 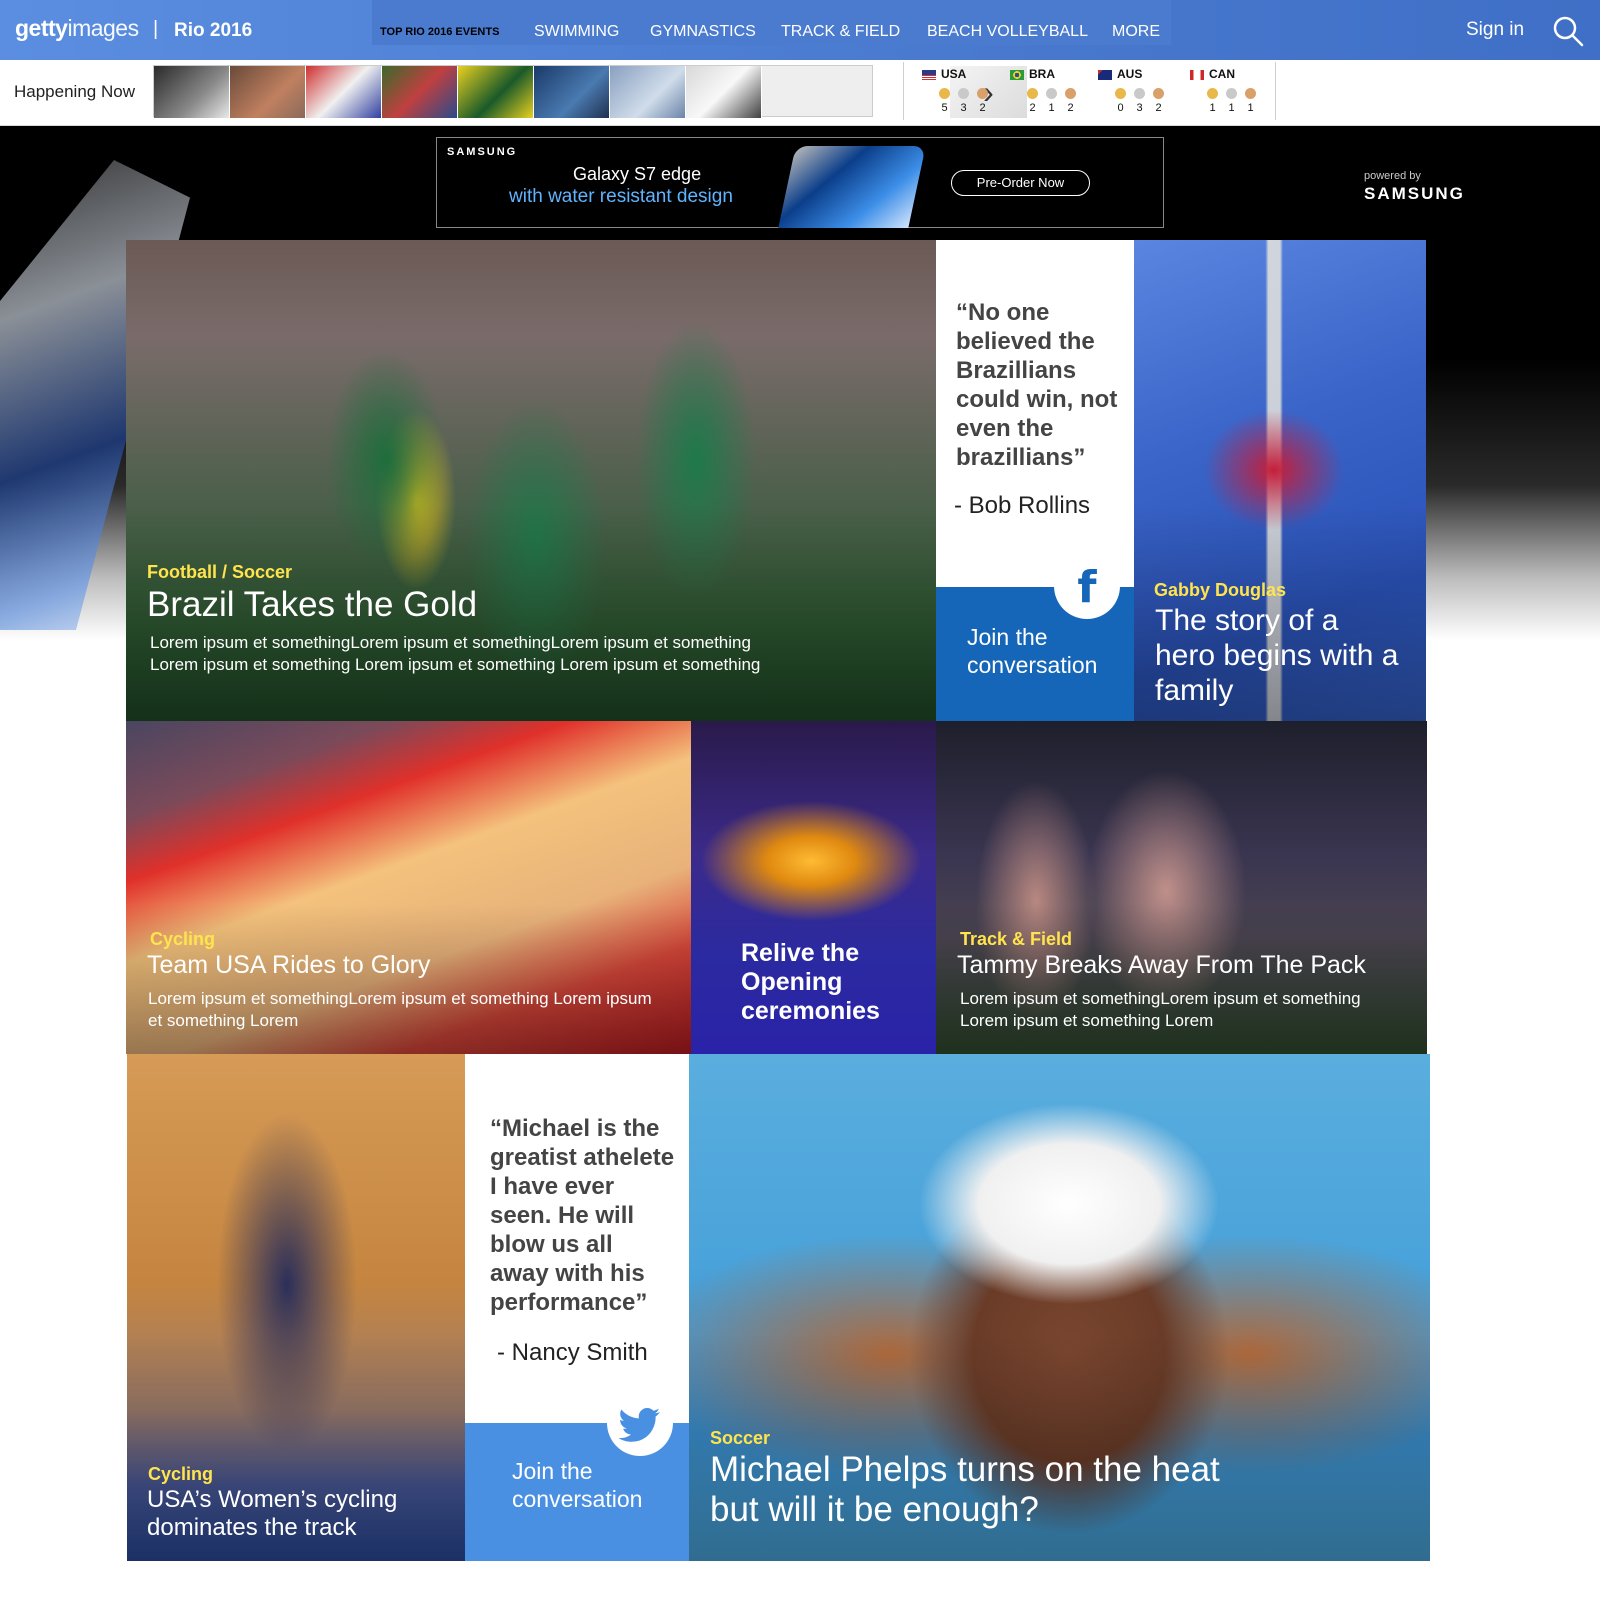 What do you see at coordinates (344, 92) in the screenshot?
I see `carousel-thumb-flag` at bounding box center [344, 92].